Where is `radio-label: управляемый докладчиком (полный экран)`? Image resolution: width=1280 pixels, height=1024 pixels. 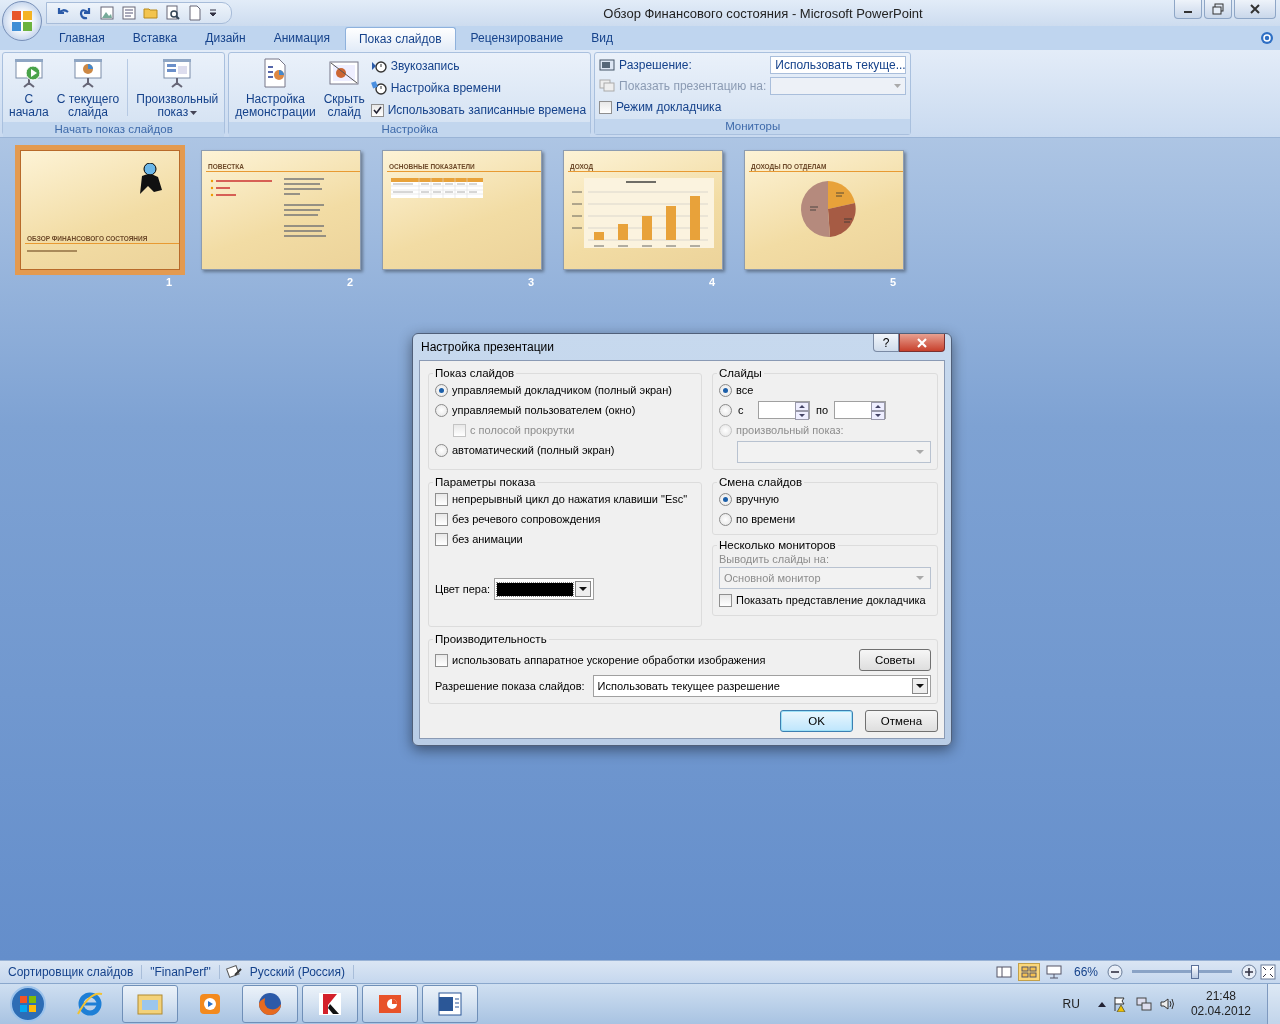 radio-label: управляемый докладчиком (полный экран) is located at coordinates (562, 390).